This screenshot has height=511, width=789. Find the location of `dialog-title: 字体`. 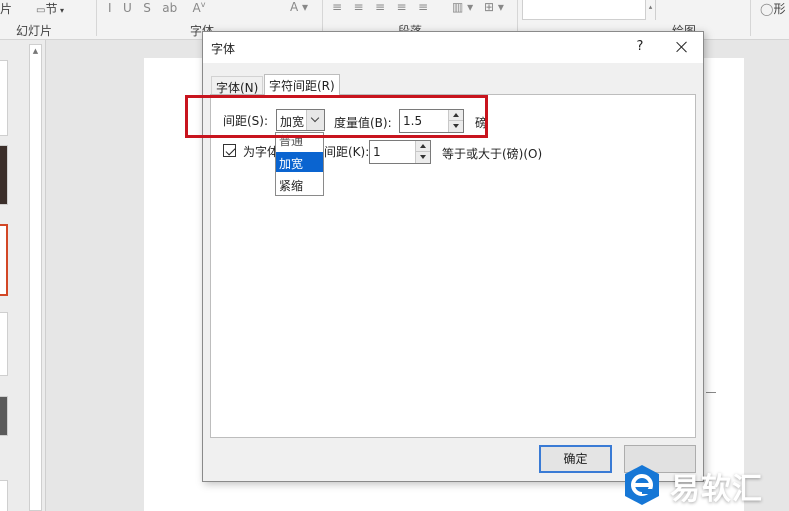

dialog-title: 字体 is located at coordinates (223, 49).